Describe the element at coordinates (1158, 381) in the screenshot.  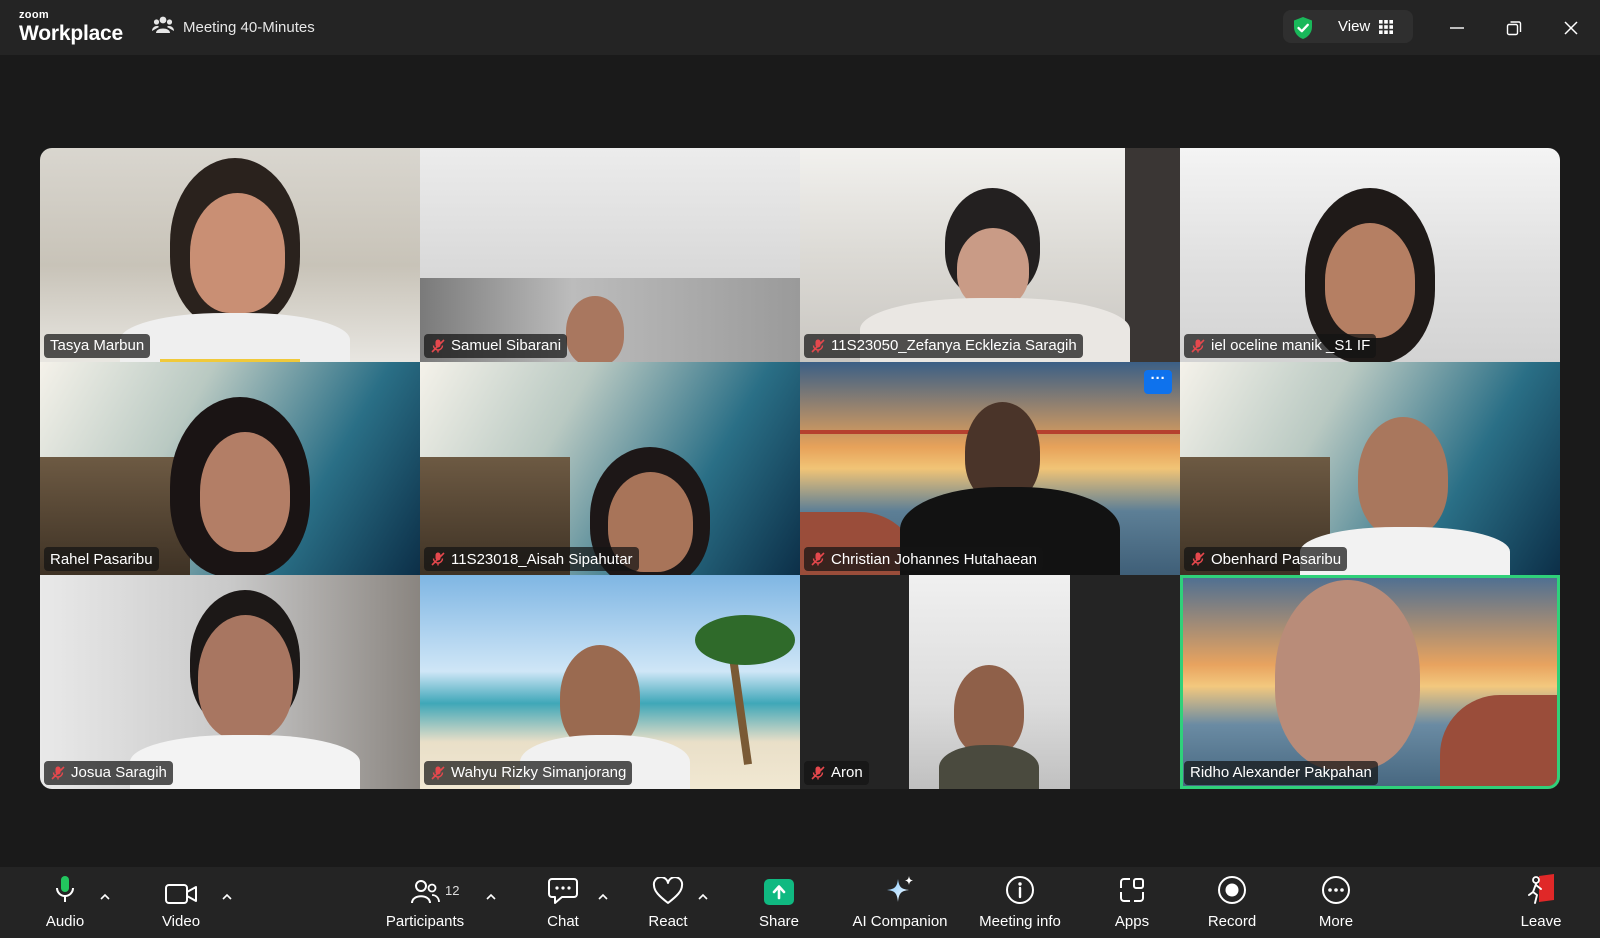
I see `tile-more-options-button: ···` at that location.